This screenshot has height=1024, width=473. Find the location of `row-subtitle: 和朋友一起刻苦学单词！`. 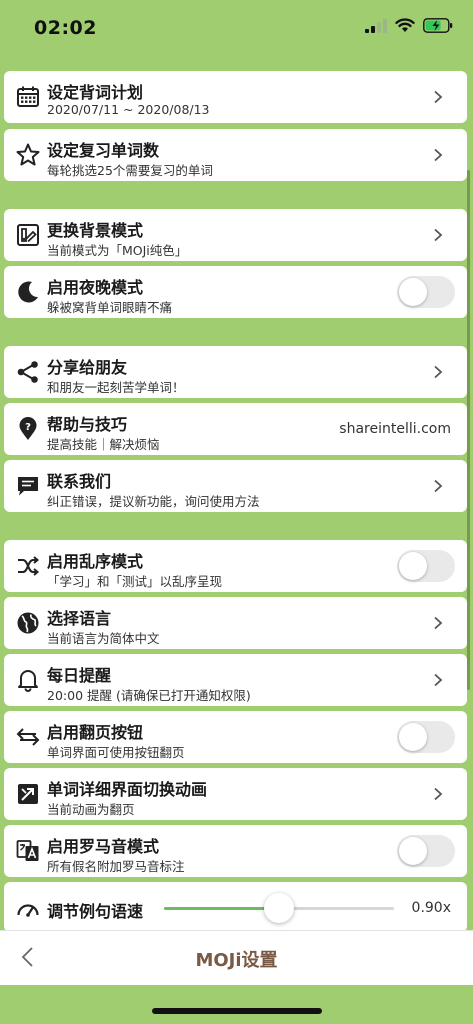

row-subtitle: 和朋友一起刻苦学单词！ is located at coordinates (116, 387).